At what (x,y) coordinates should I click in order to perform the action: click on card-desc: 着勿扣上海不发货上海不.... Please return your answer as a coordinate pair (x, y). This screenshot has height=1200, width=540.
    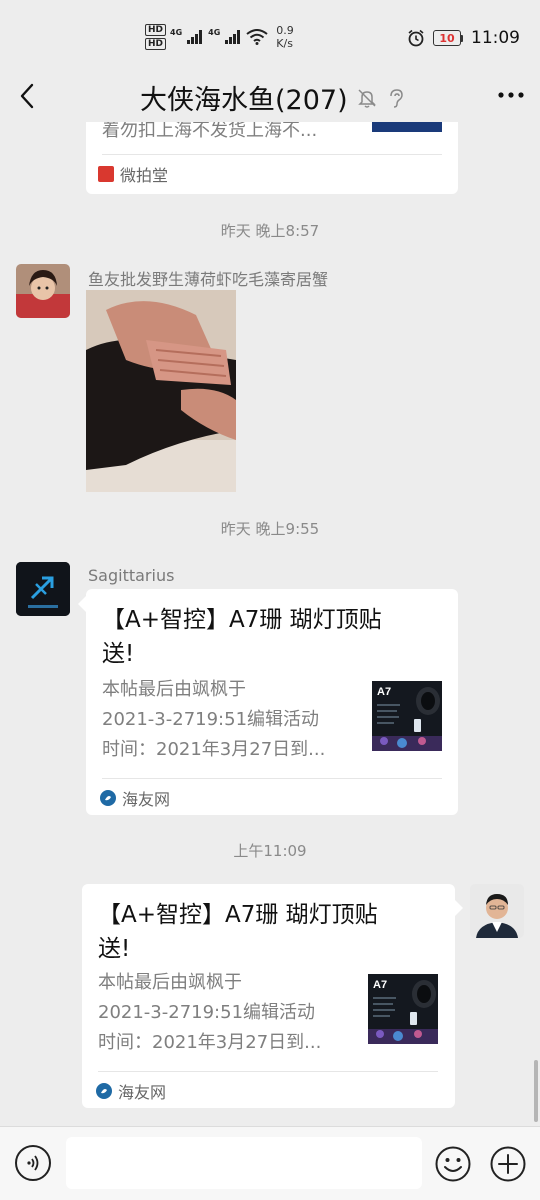
    Looking at the image, I should click on (210, 131).